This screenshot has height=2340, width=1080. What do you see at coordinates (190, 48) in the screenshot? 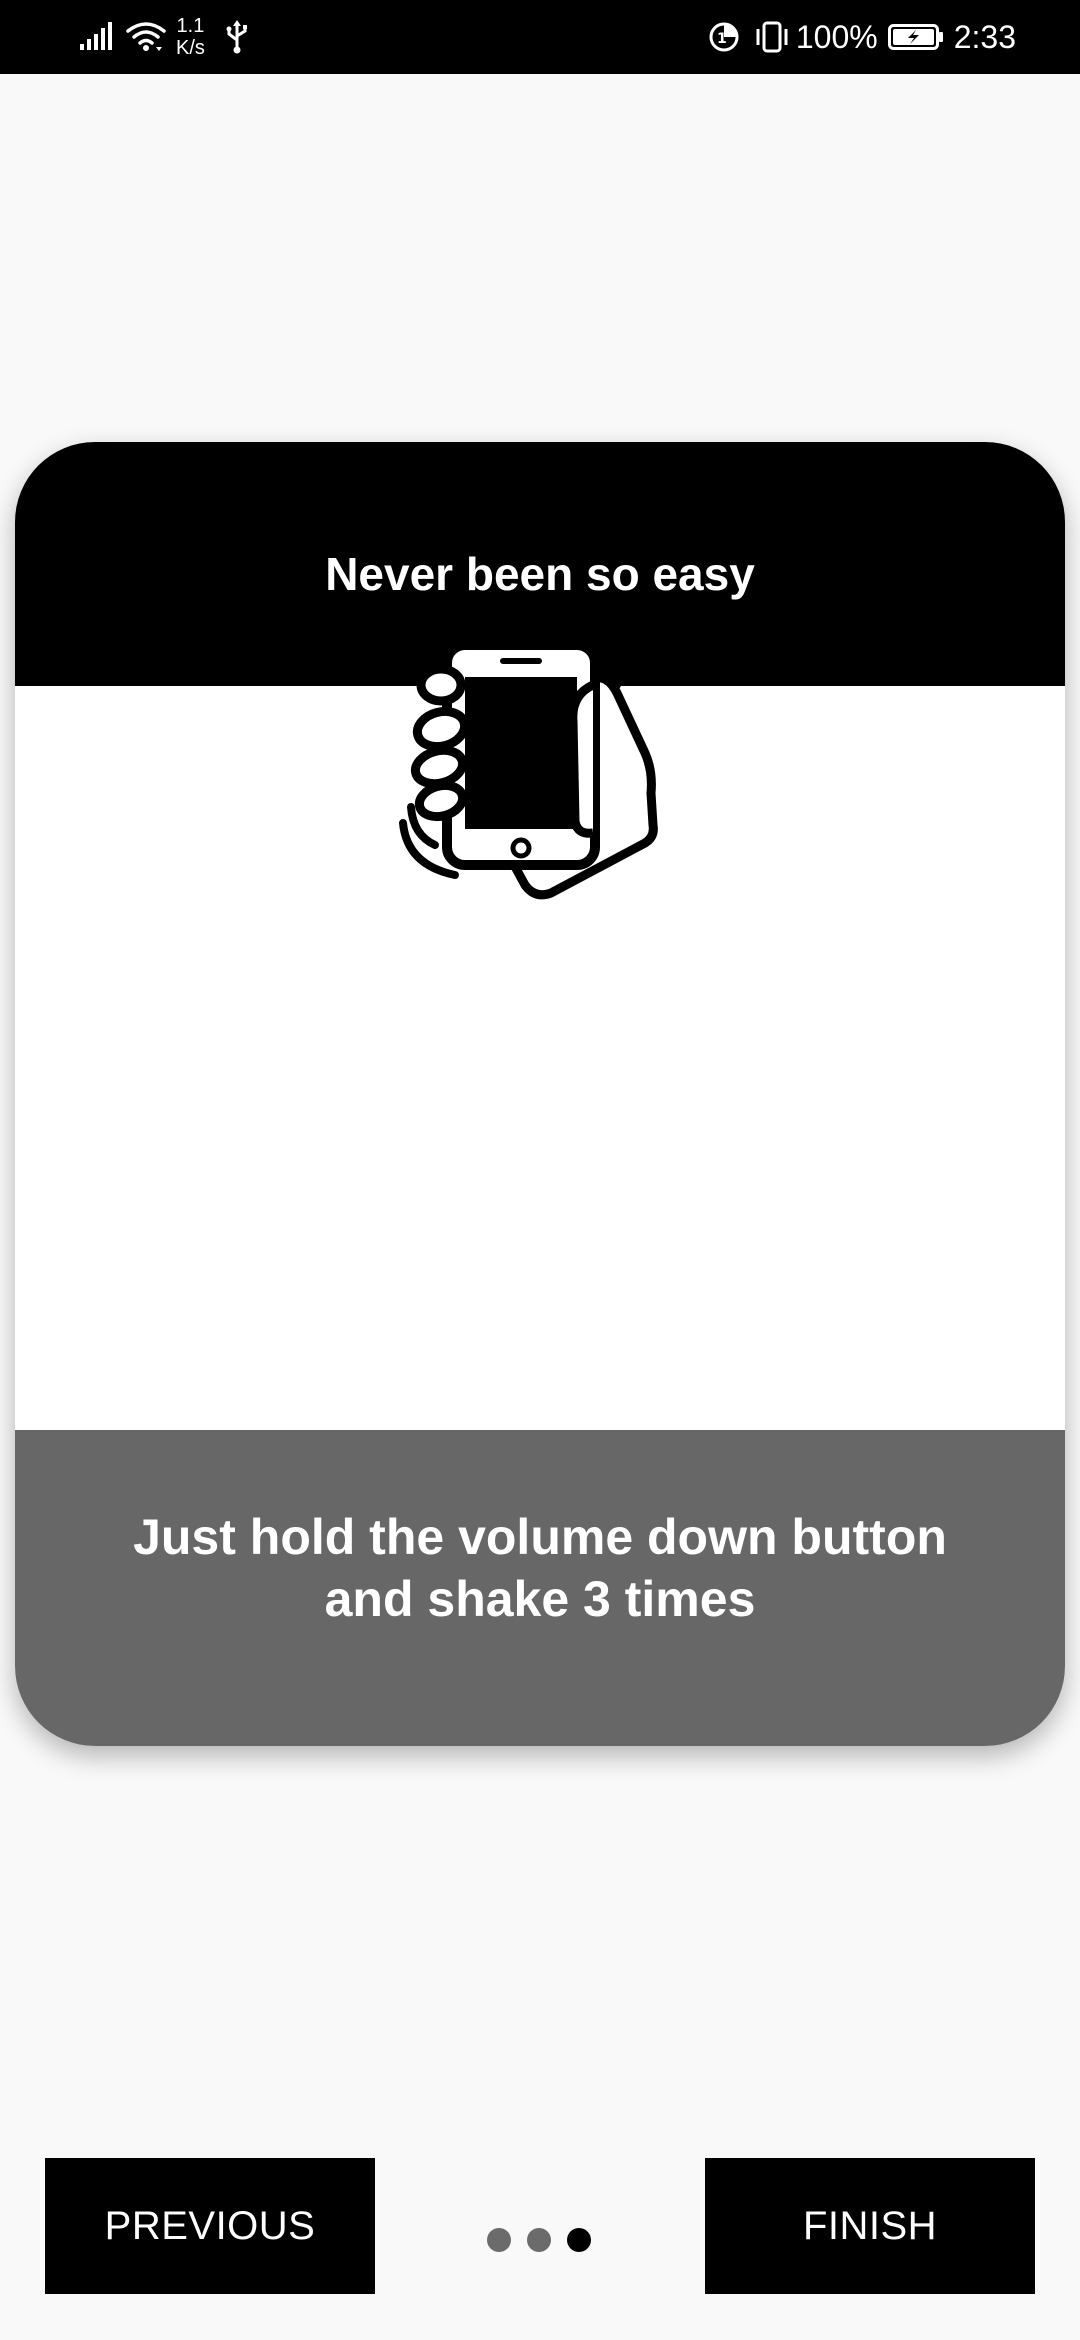
I see `network-speed-unit: K/s` at bounding box center [190, 48].